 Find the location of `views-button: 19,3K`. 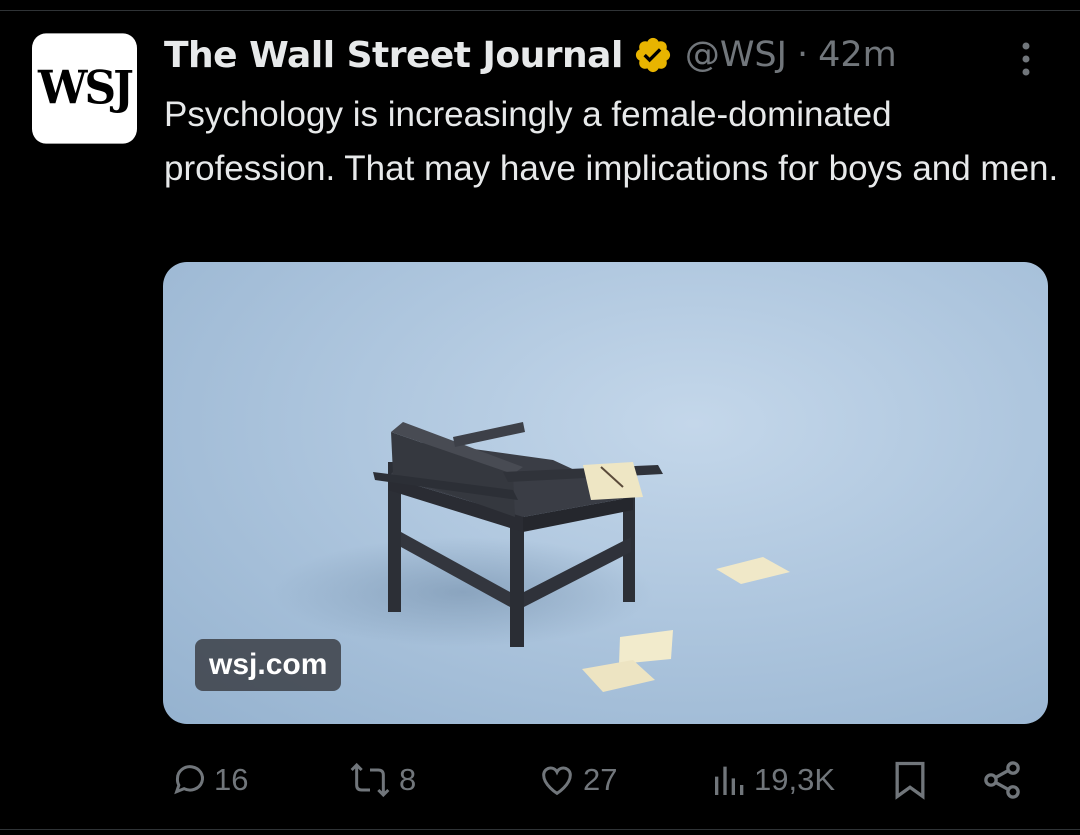

views-button: 19,3K is located at coordinates (772, 780).